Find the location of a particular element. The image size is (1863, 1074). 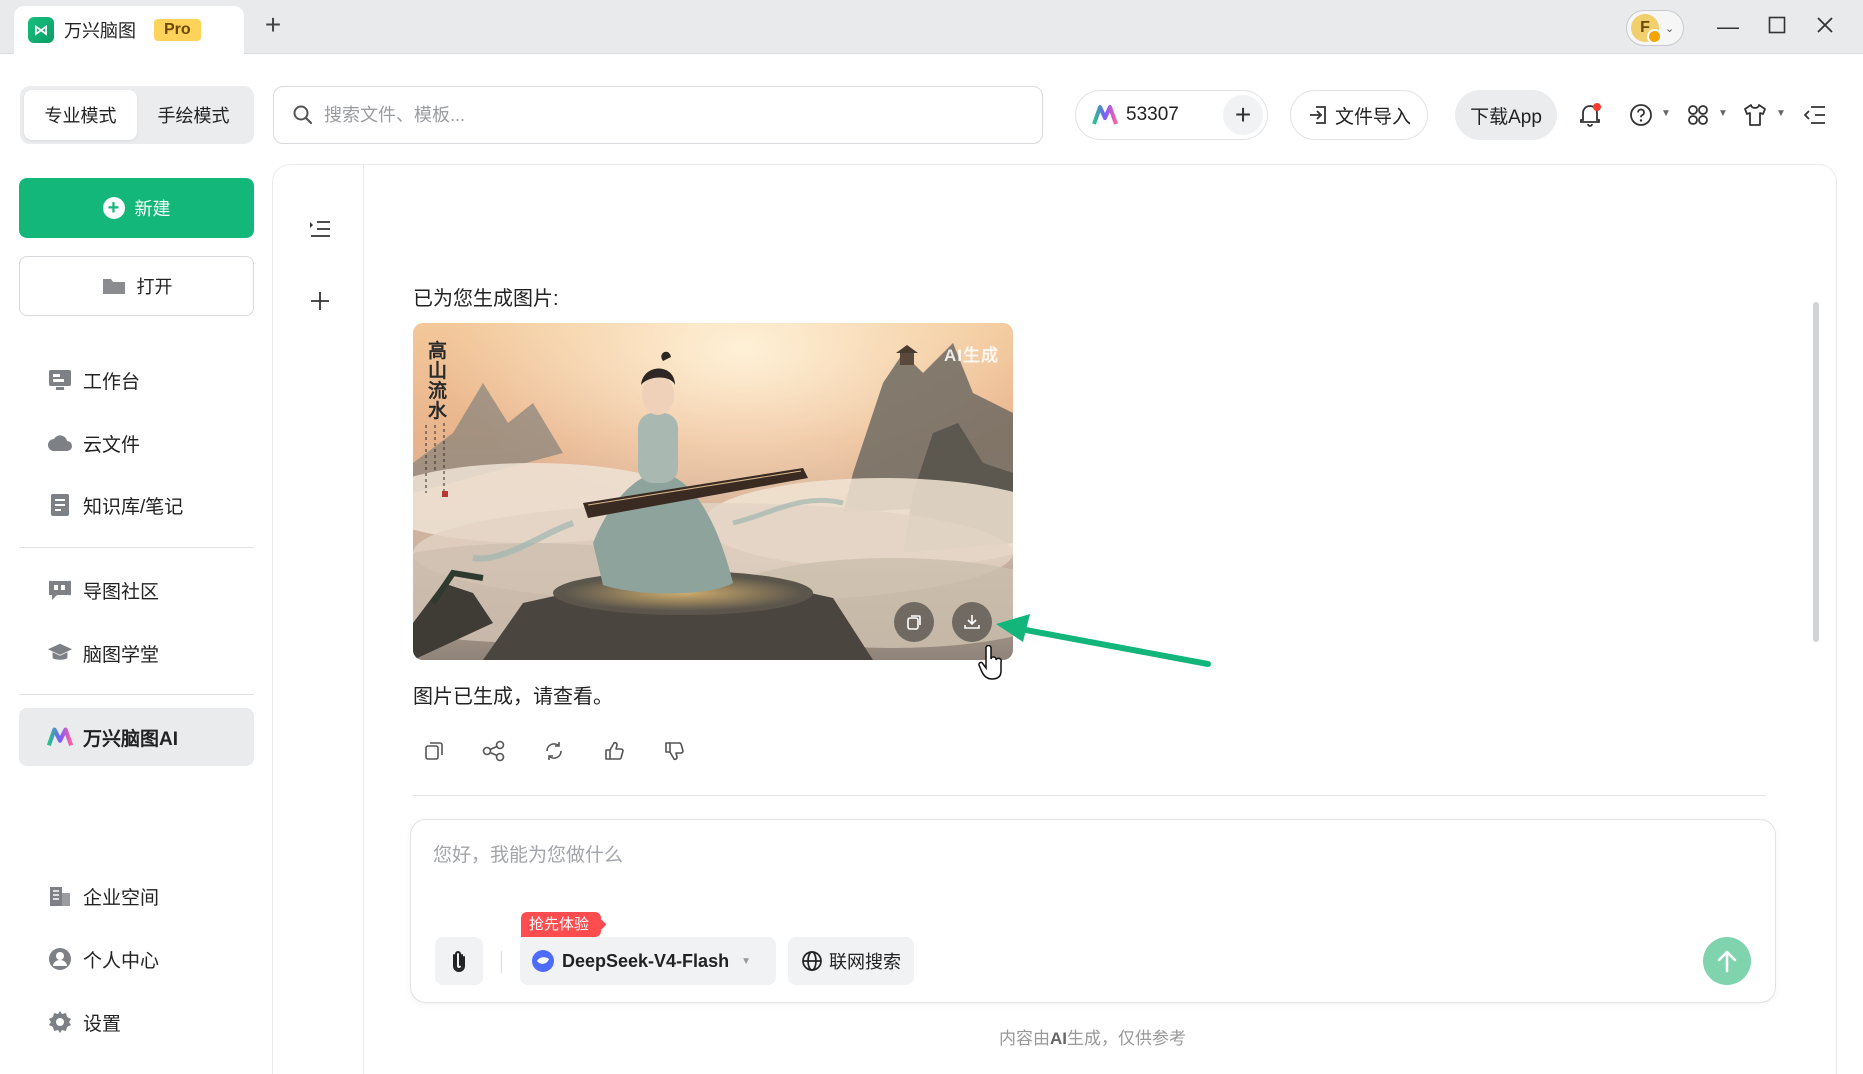

minimize-button: — is located at coordinates (1728, 27).